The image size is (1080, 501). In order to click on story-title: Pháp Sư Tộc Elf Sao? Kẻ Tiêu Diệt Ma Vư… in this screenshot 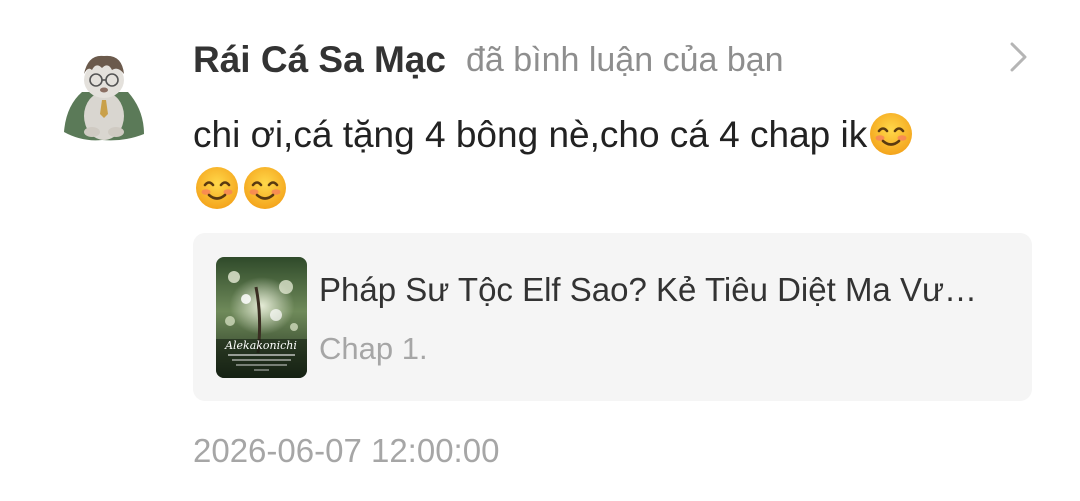, I will do `click(648, 289)`.